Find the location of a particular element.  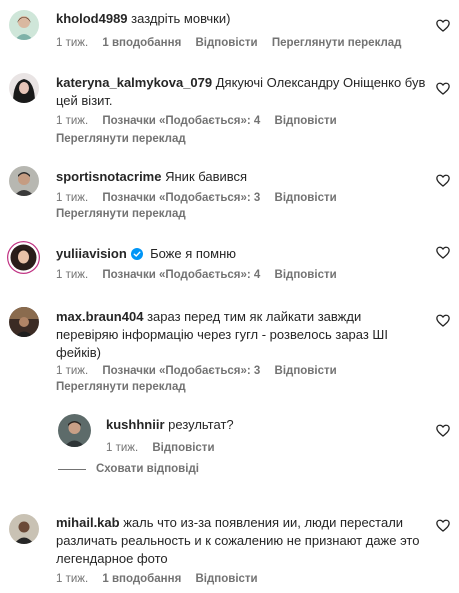

comment-username: mihail.kab is located at coordinates (88, 522).